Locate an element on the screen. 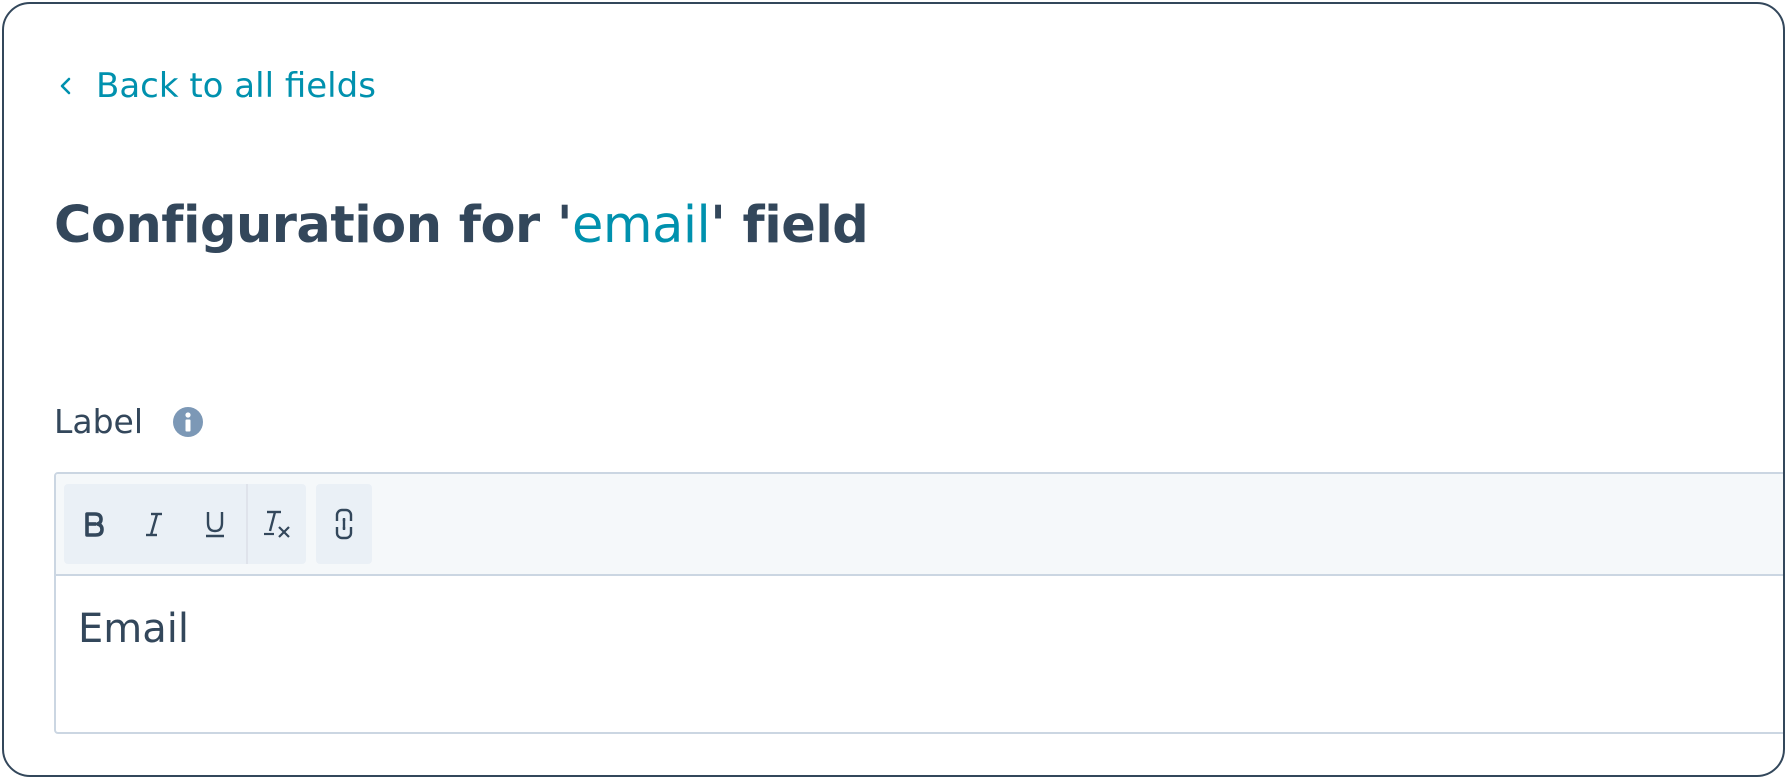  label-field-header: Label is located at coordinates (129, 421).